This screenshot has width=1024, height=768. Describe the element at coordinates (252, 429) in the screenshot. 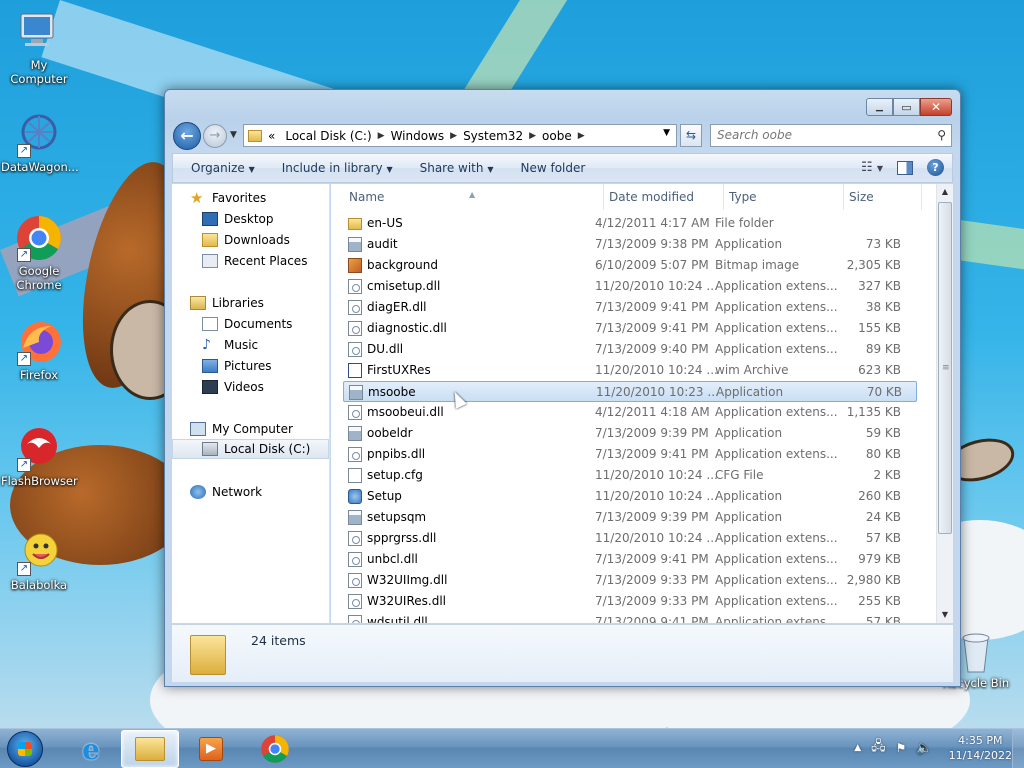

I see `nav-item-label: My Computer` at that location.